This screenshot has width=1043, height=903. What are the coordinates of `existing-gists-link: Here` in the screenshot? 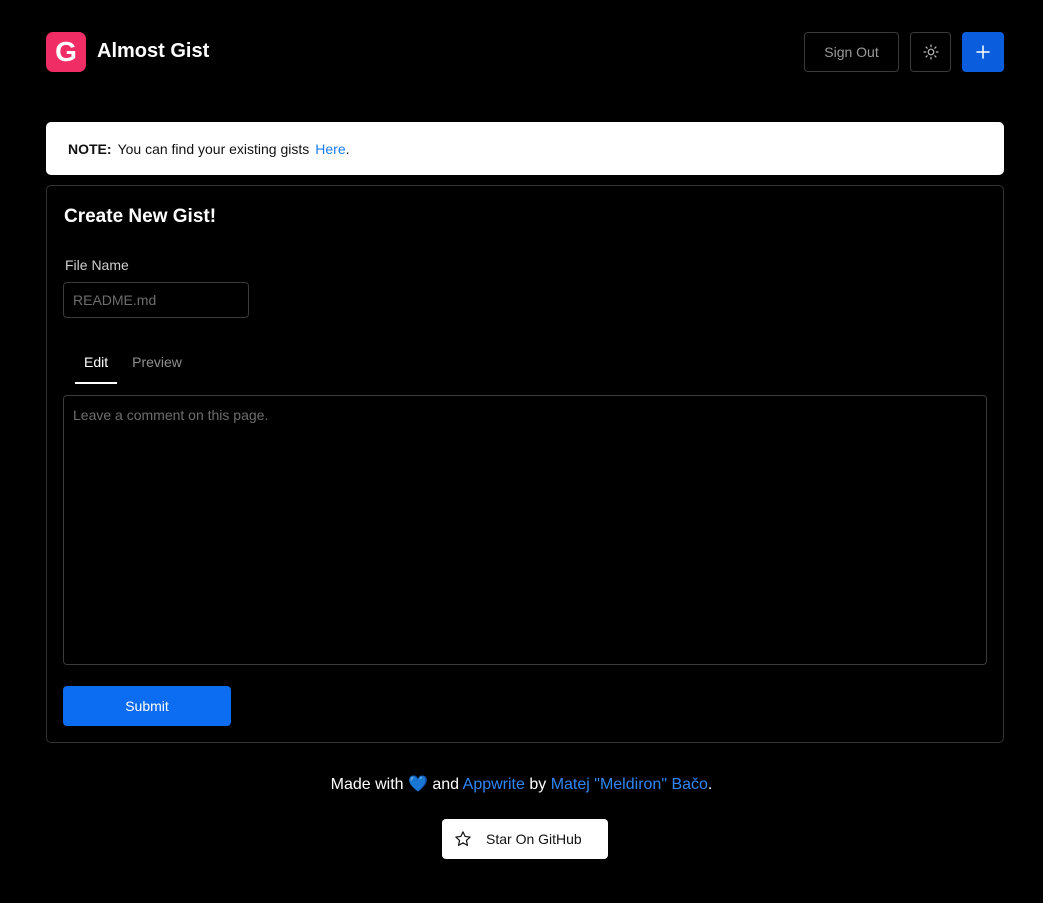 It's located at (330, 149).